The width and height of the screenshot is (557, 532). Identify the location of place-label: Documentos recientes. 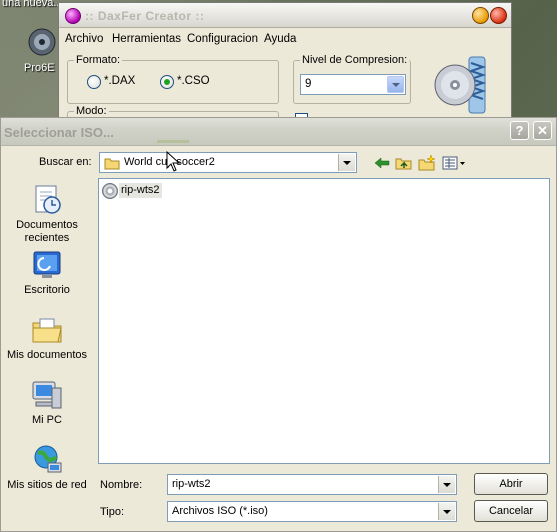
(47, 231).